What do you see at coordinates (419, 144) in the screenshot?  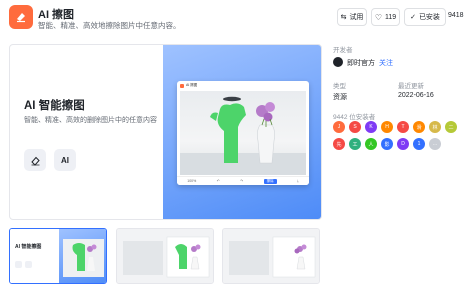 I see `installer-avatar: 1` at bounding box center [419, 144].